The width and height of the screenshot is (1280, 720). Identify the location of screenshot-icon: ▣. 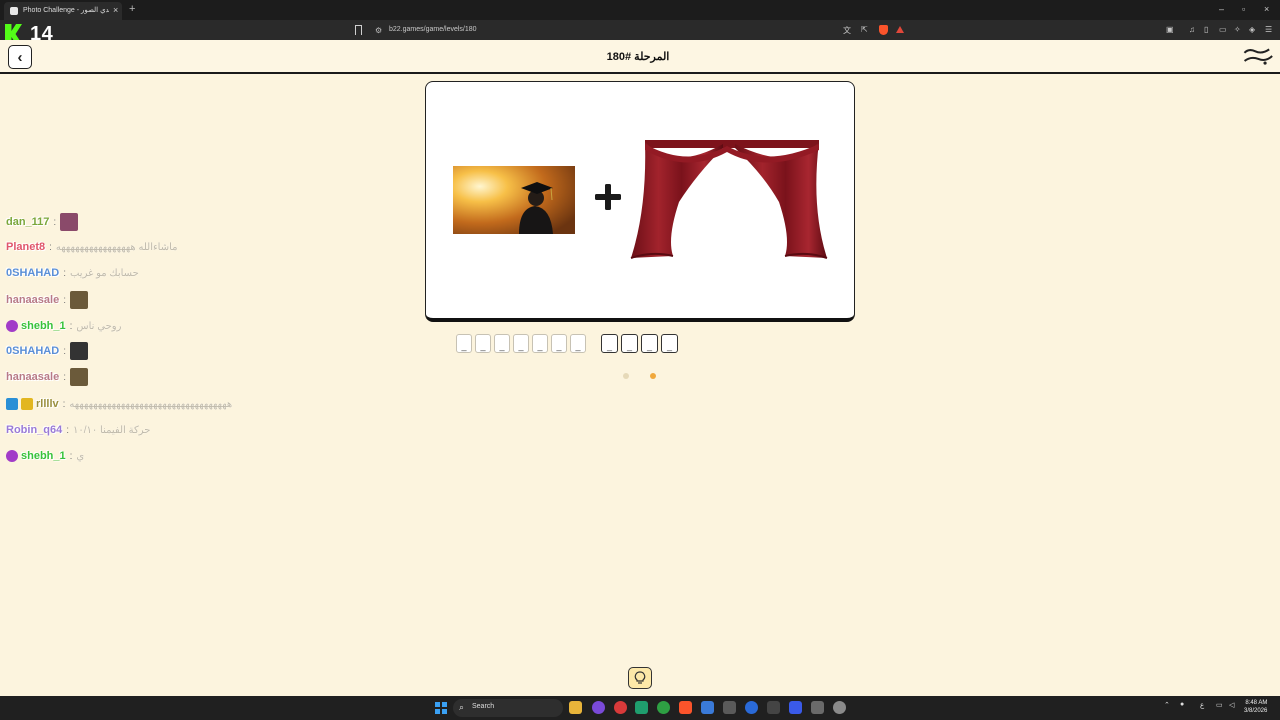
(1170, 29).